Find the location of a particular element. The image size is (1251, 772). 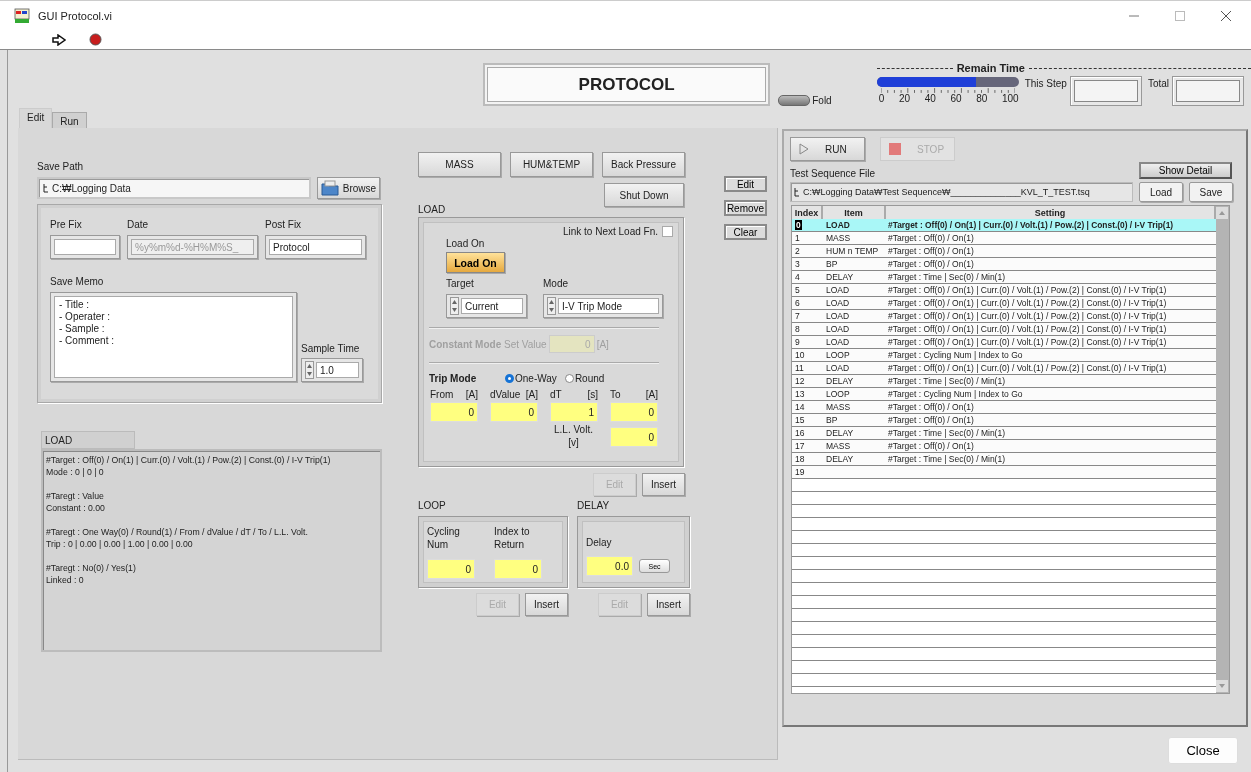

tick-label: 40 is located at coordinates (930, 98).